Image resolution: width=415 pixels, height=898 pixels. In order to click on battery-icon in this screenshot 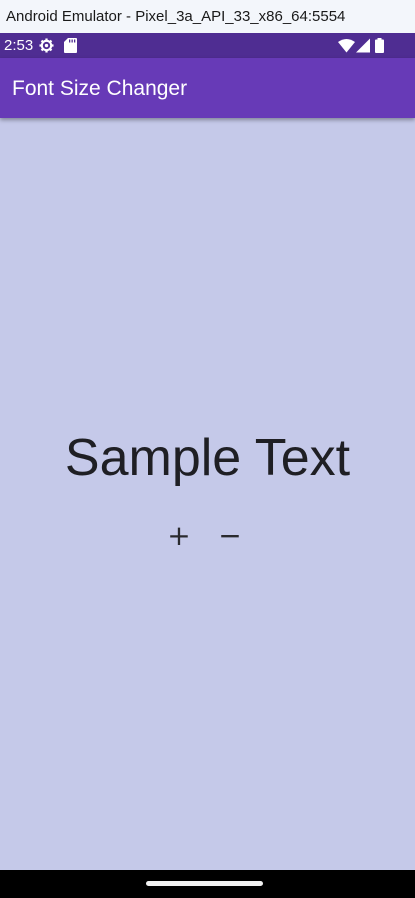, I will do `click(379, 45)`.